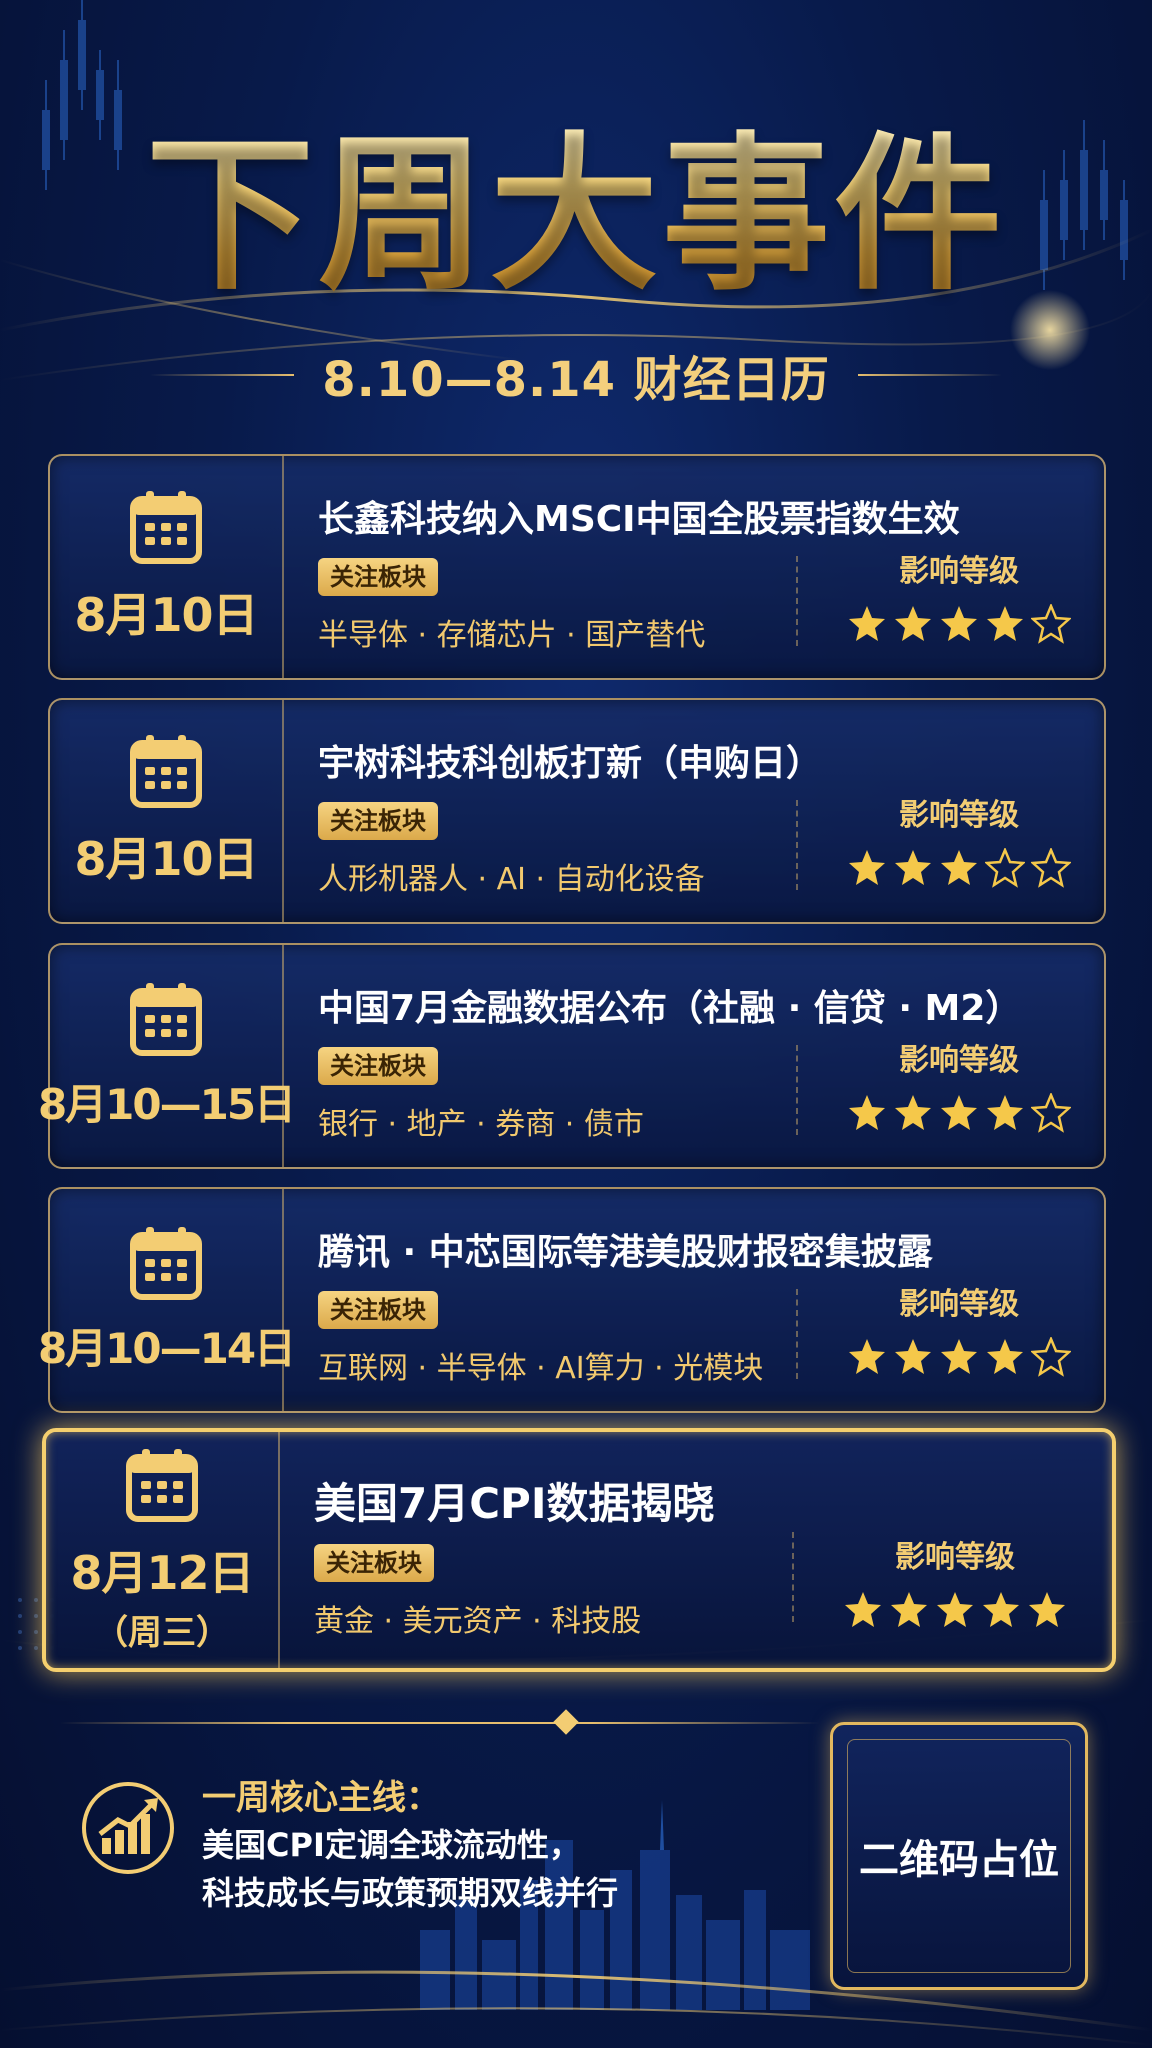 Image resolution: width=1152 pixels, height=2048 pixels. Describe the element at coordinates (478, 1621) in the screenshot. I see `sector-list: 黄金 · 美元资产 · 科技股` at that location.